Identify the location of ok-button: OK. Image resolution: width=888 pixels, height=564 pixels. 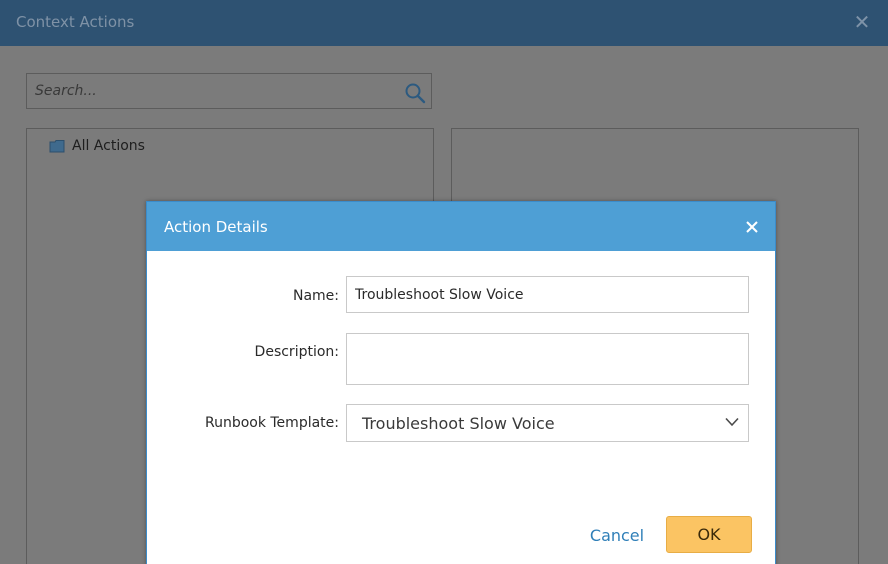
(709, 534).